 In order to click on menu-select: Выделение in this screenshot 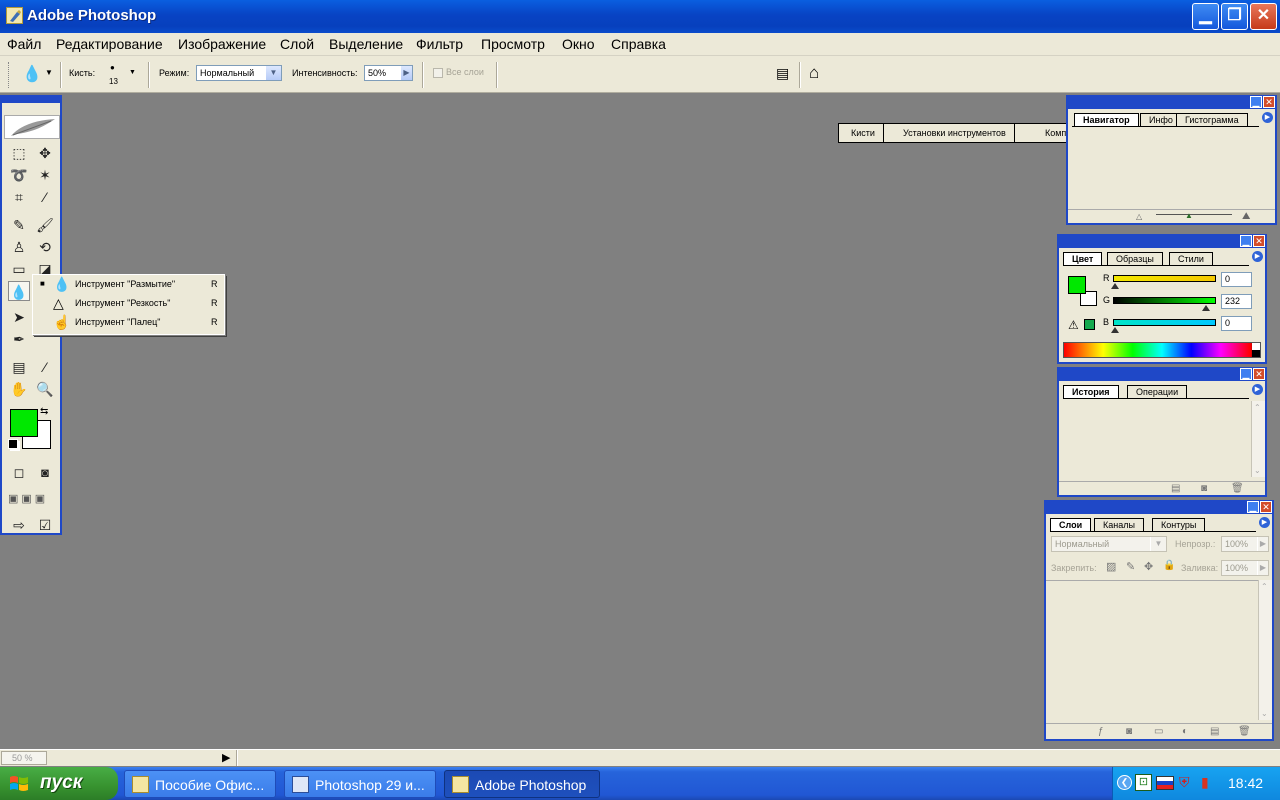, I will do `click(366, 44)`.